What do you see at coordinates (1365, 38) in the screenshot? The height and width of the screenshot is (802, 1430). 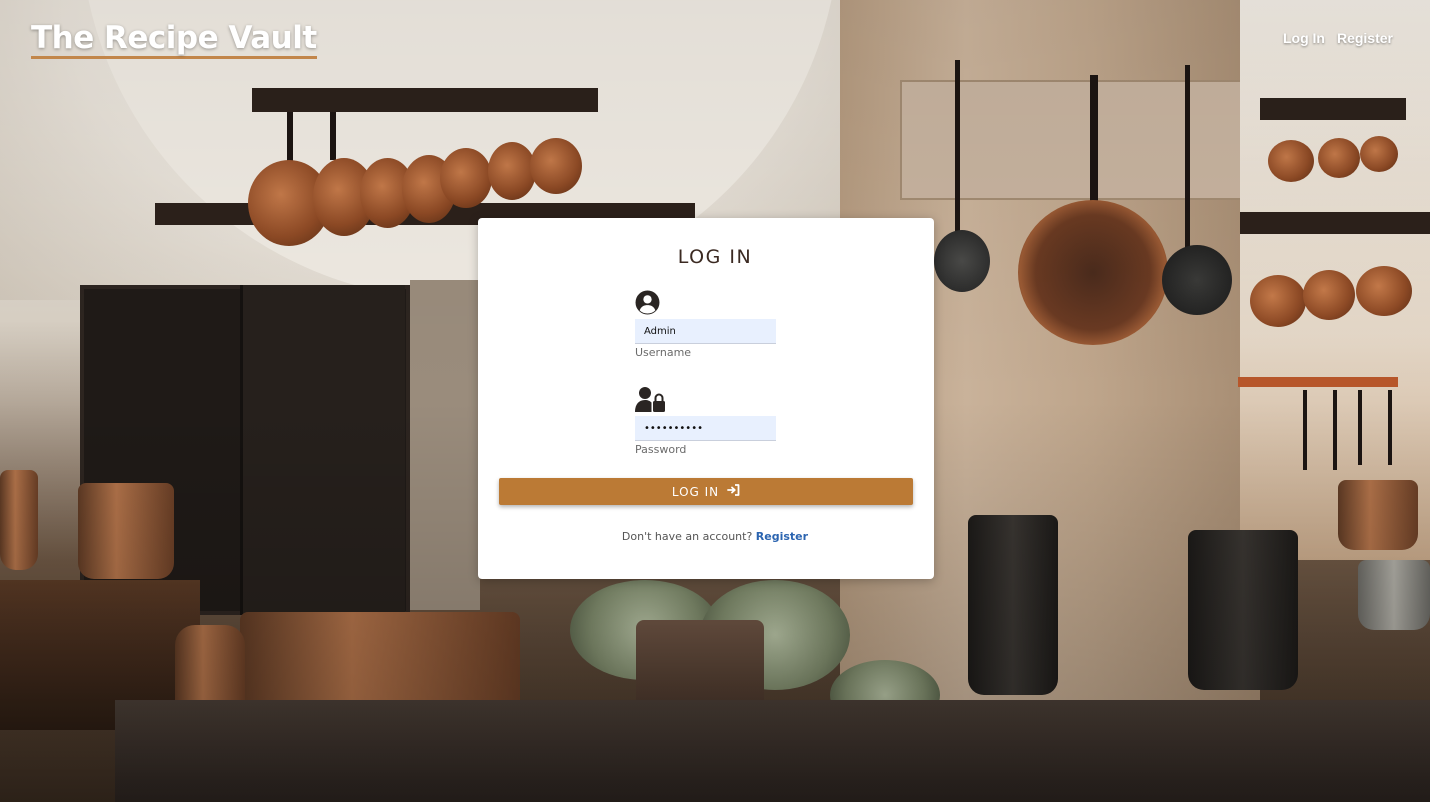 I see `nav-register-link: Register` at bounding box center [1365, 38].